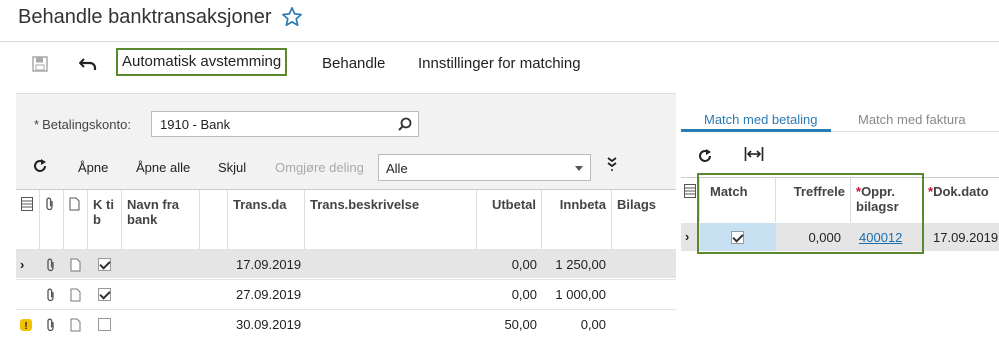 This screenshot has height=350, width=999. What do you see at coordinates (499, 41) in the screenshot?
I see `title-divider` at bounding box center [499, 41].